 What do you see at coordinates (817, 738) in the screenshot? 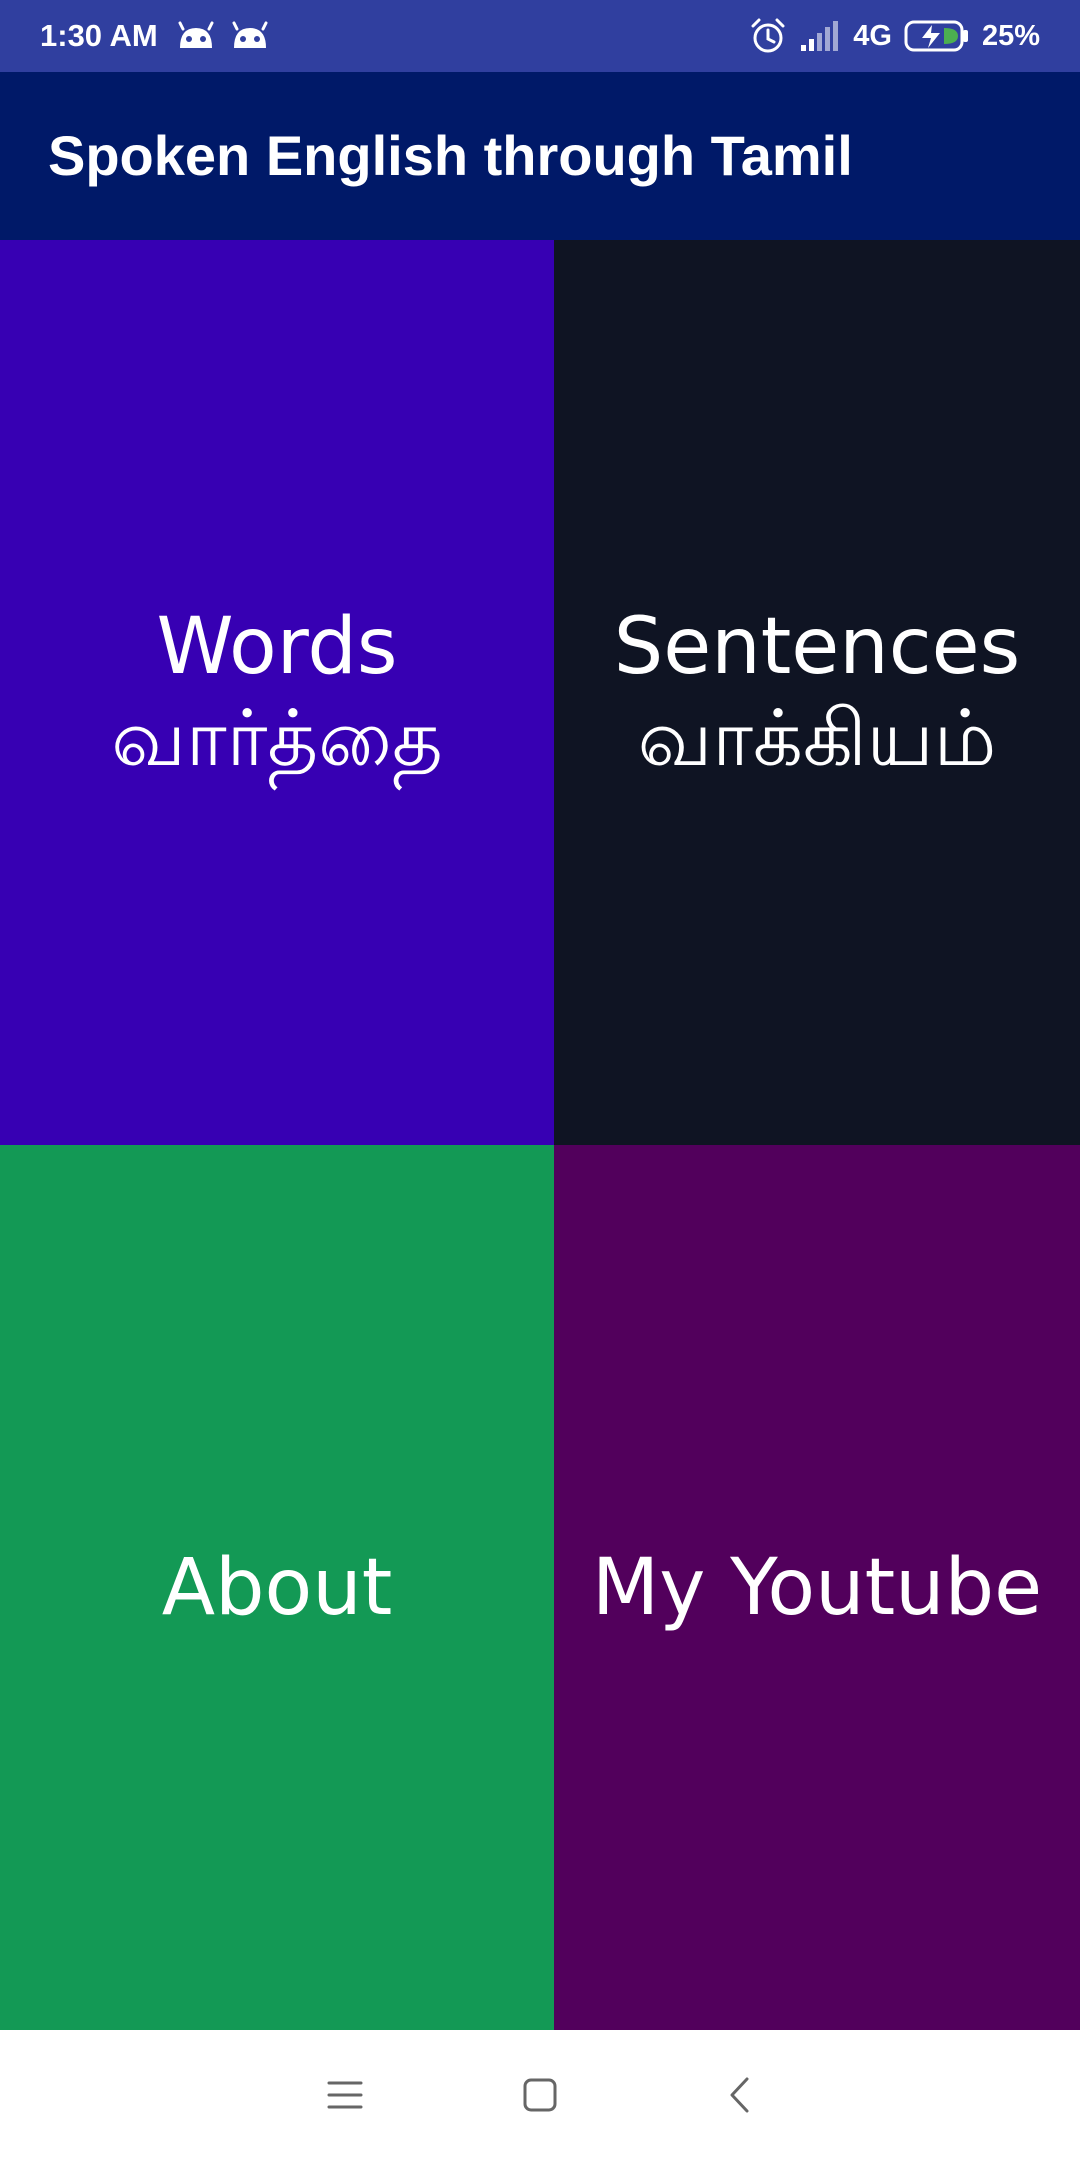
I see `sentences-tamil-label: வாக்கியம்` at bounding box center [817, 738].